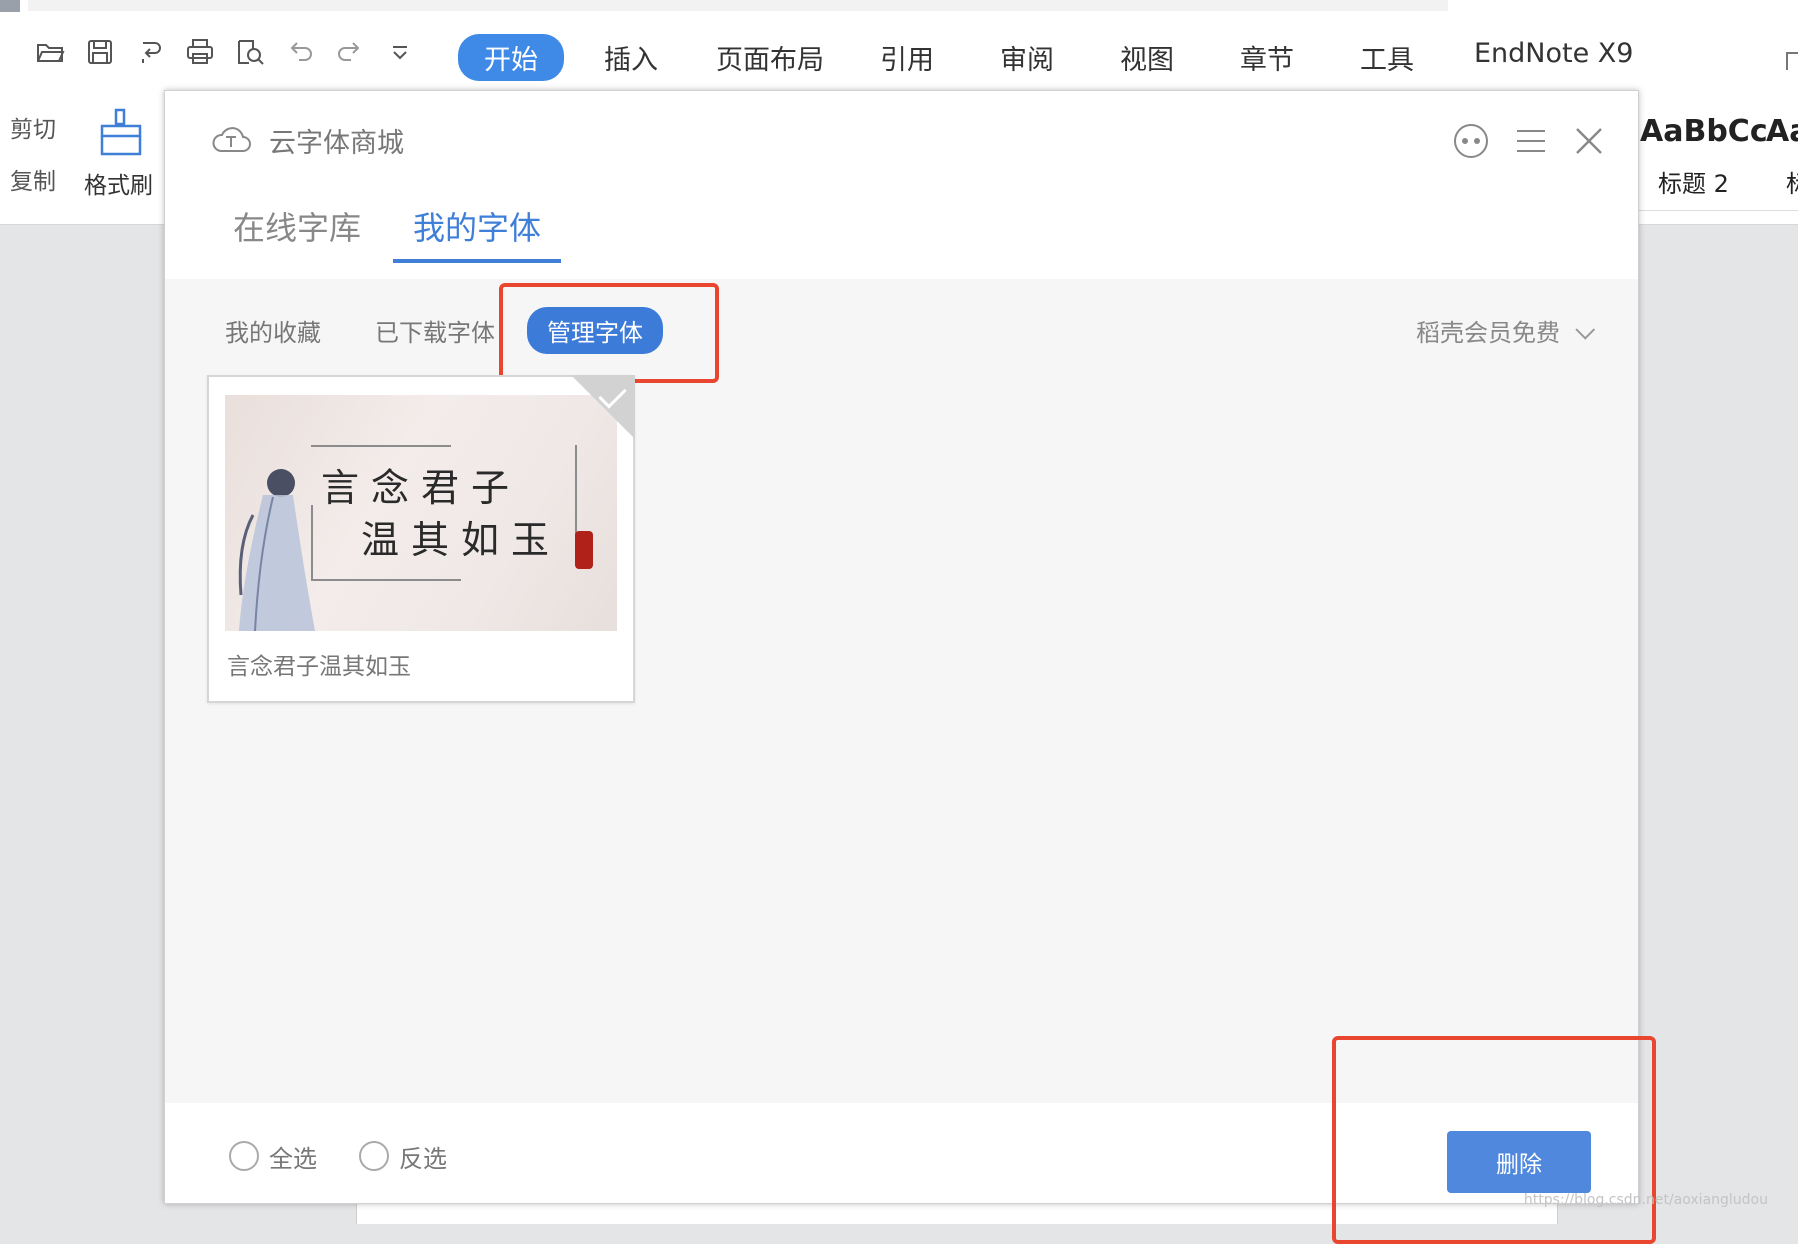 This screenshot has height=1244, width=1798. Describe the element at coordinates (461, 540) in the screenshot. I see `preview-line-2: 温其如玉` at that location.